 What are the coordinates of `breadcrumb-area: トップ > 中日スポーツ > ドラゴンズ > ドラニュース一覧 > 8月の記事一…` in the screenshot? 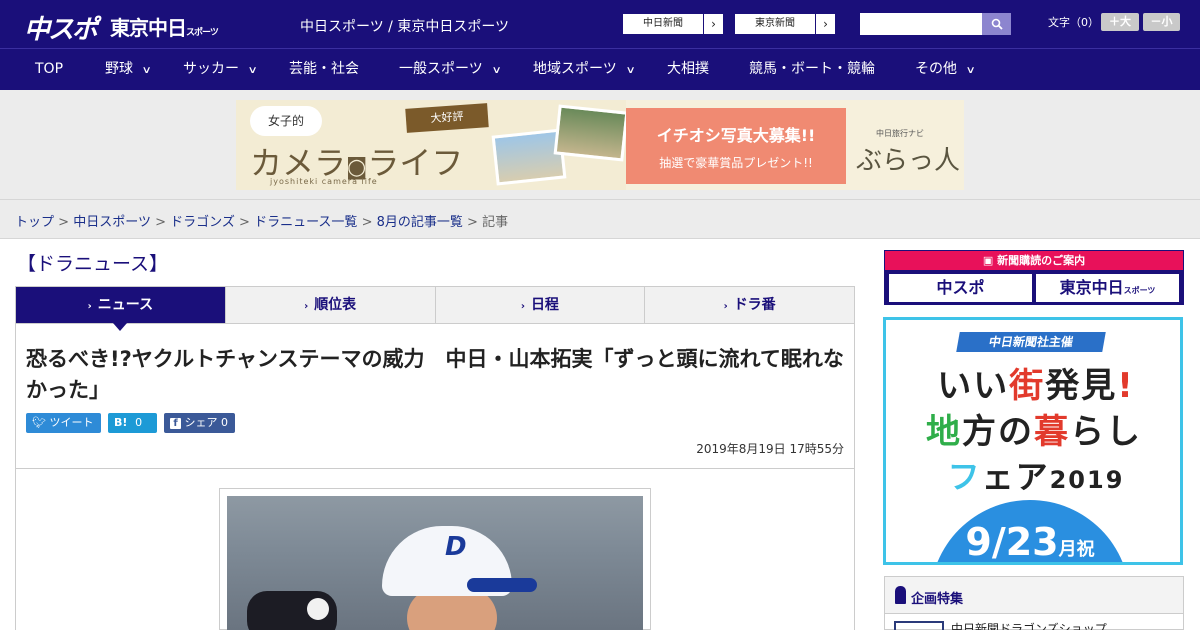 It's located at (600, 220).